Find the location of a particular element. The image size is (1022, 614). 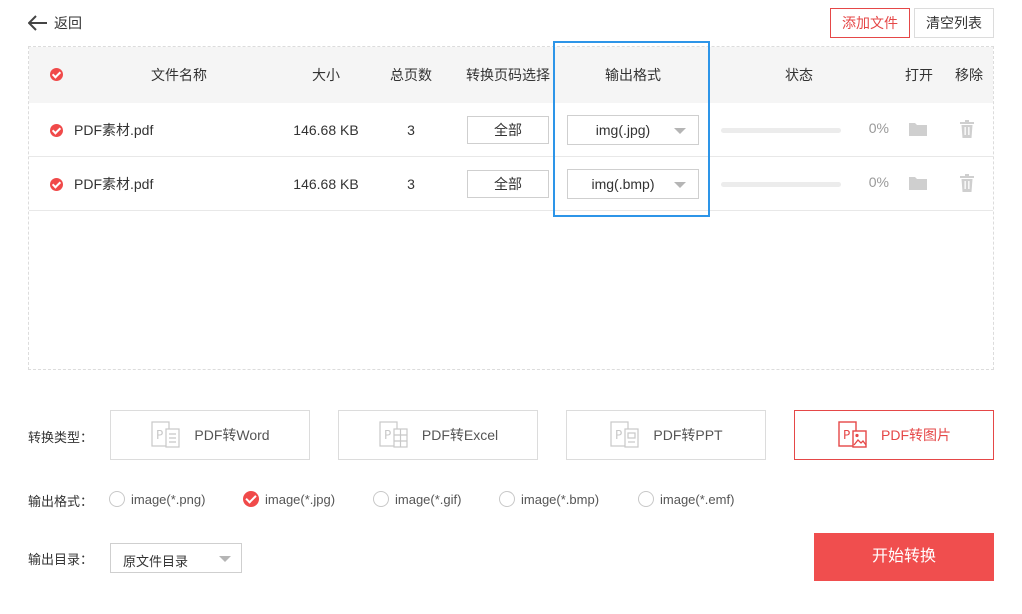

col-status: 状态 is located at coordinates (799, 75).